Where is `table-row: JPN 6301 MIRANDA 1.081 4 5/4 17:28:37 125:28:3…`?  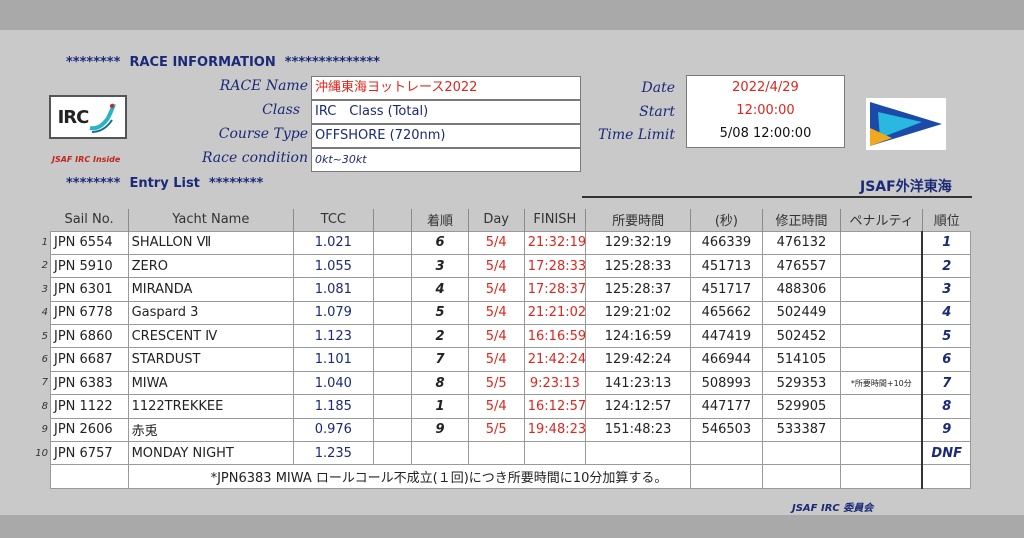 table-row: JPN 6301 MIRANDA 1.081 4 5/4 17:28:37 125:28:3… is located at coordinates (511, 289).